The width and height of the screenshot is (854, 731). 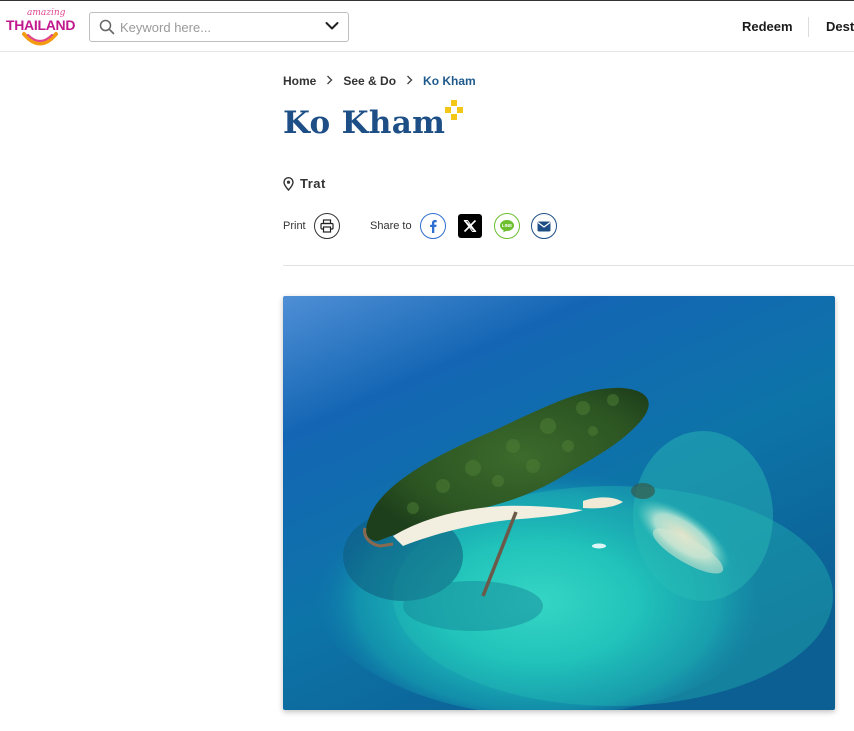 What do you see at coordinates (215, 27) in the screenshot?
I see `search-input` at bounding box center [215, 27].